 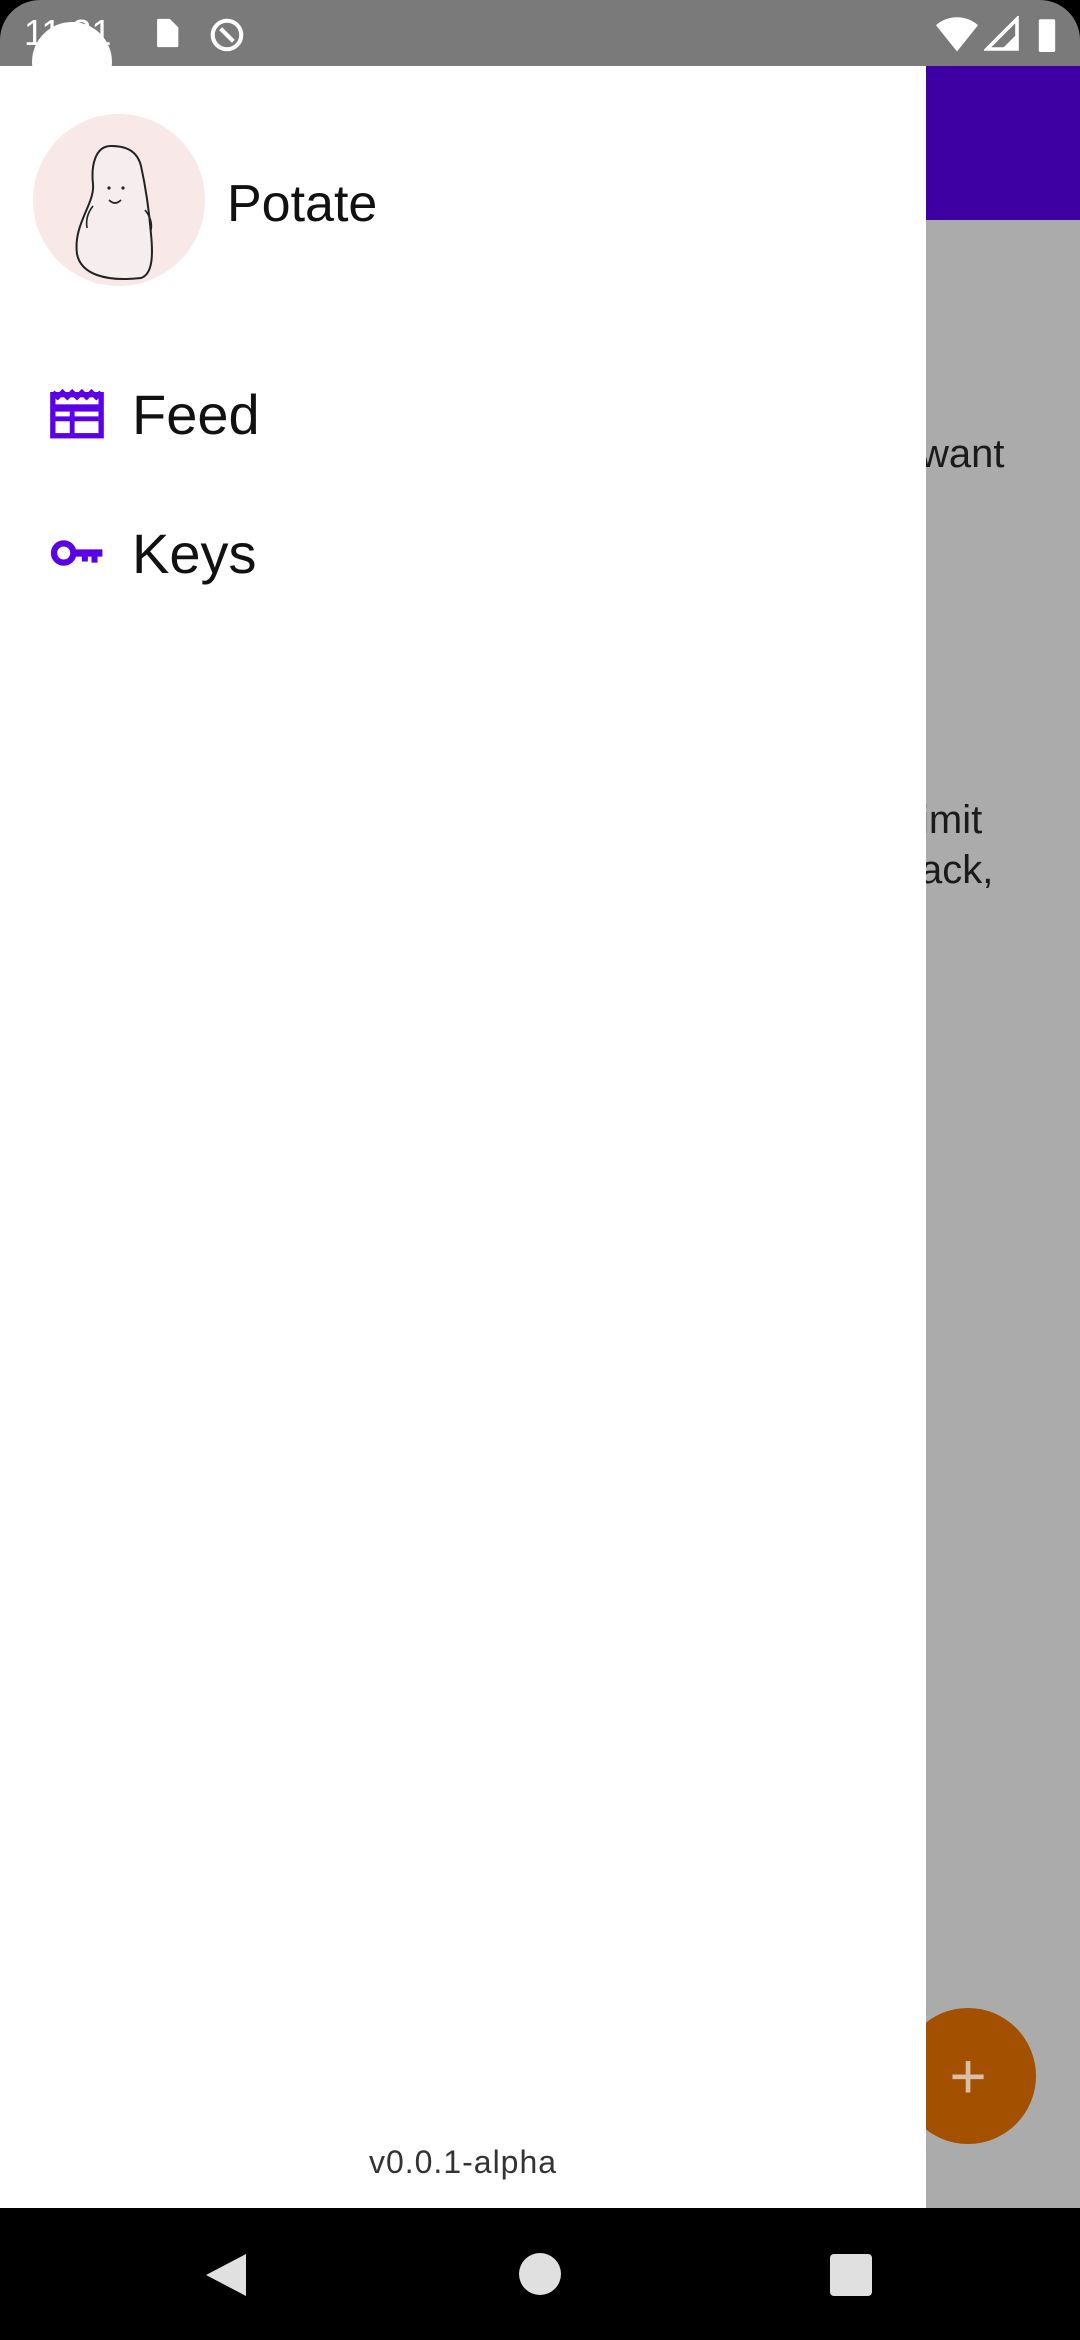 What do you see at coordinates (540, 51) in the screenshot?
I see `status-bar: 11:31` at bounding box center [540, 51].